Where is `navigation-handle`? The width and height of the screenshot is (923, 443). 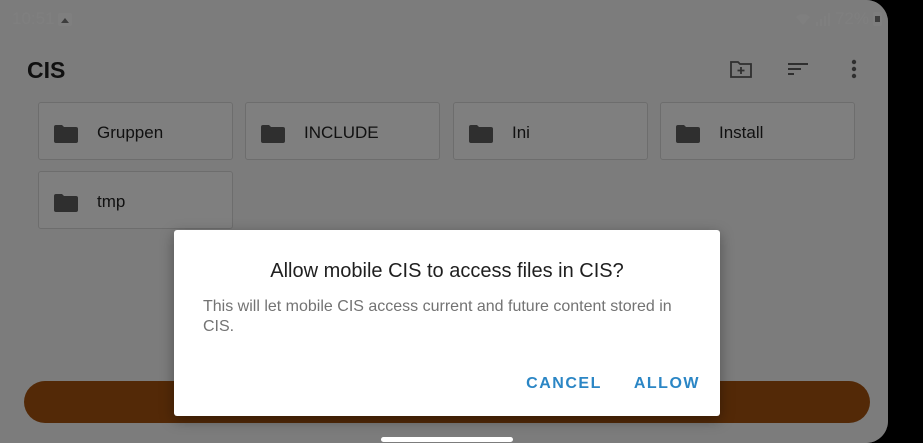 navigation-handle is located at coordinates (447, 439).